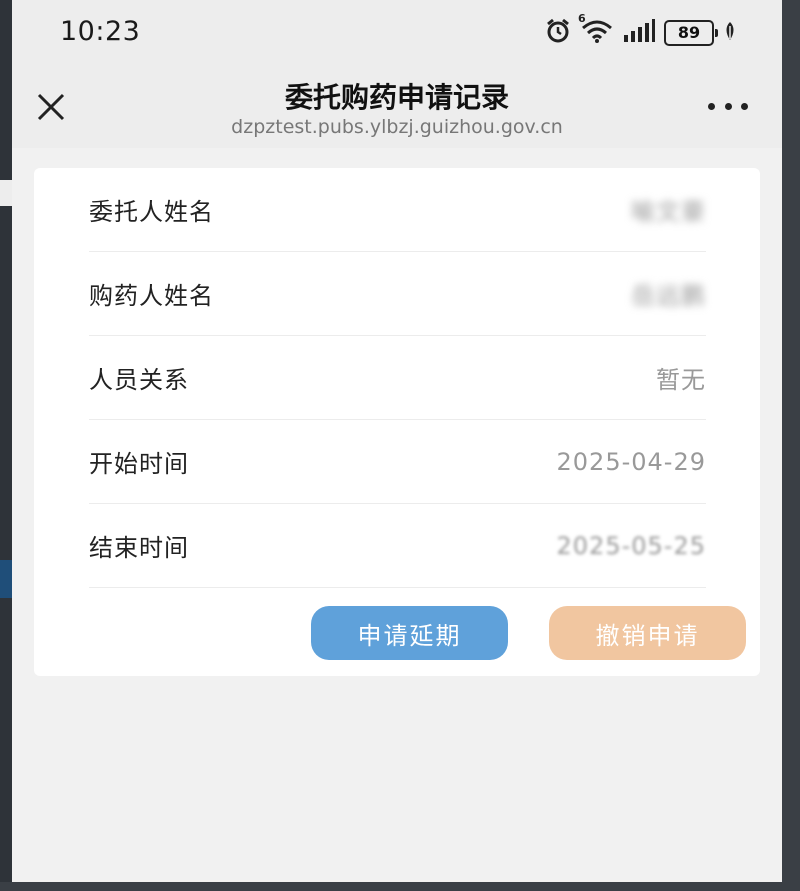 The width and height of the screenshot is (800, 891). Describe the element at coordinates (396, 97) in the screenshot. I see `page-title: 委托购药申请记录` at that location.